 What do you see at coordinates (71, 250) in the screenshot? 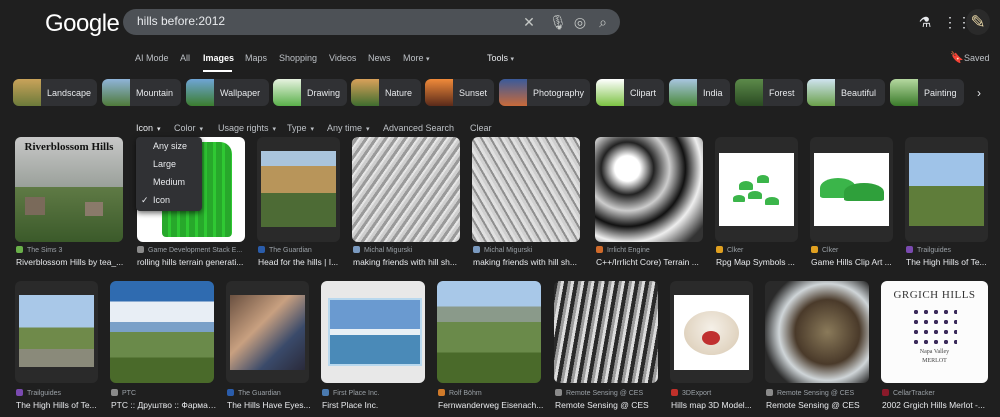
I see `result-source: The Sims 3` at bounding box center [71, 250].